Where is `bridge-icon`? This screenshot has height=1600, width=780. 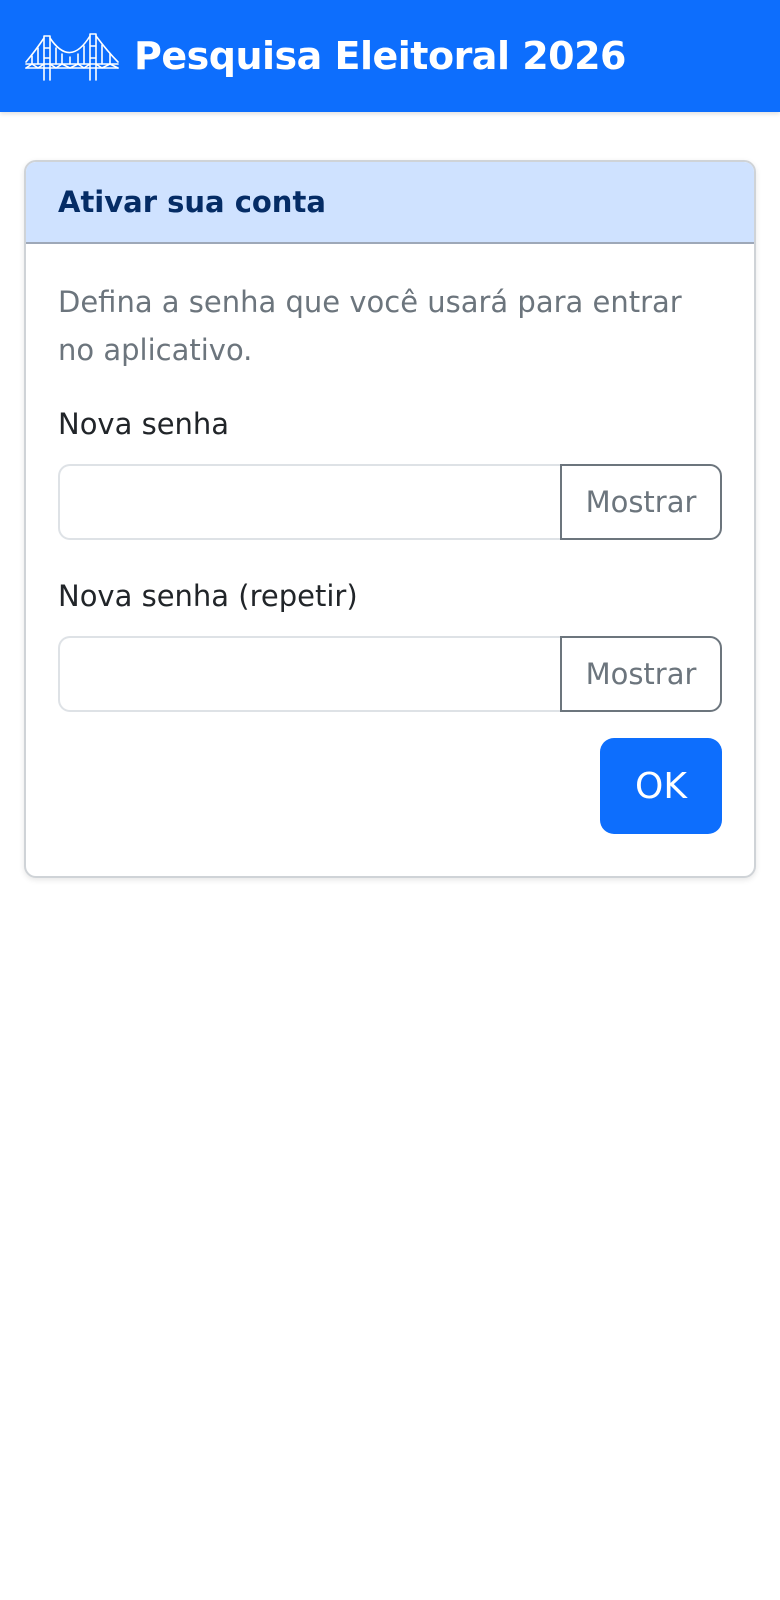
bridge-icon is located at coordinates (72, 57).